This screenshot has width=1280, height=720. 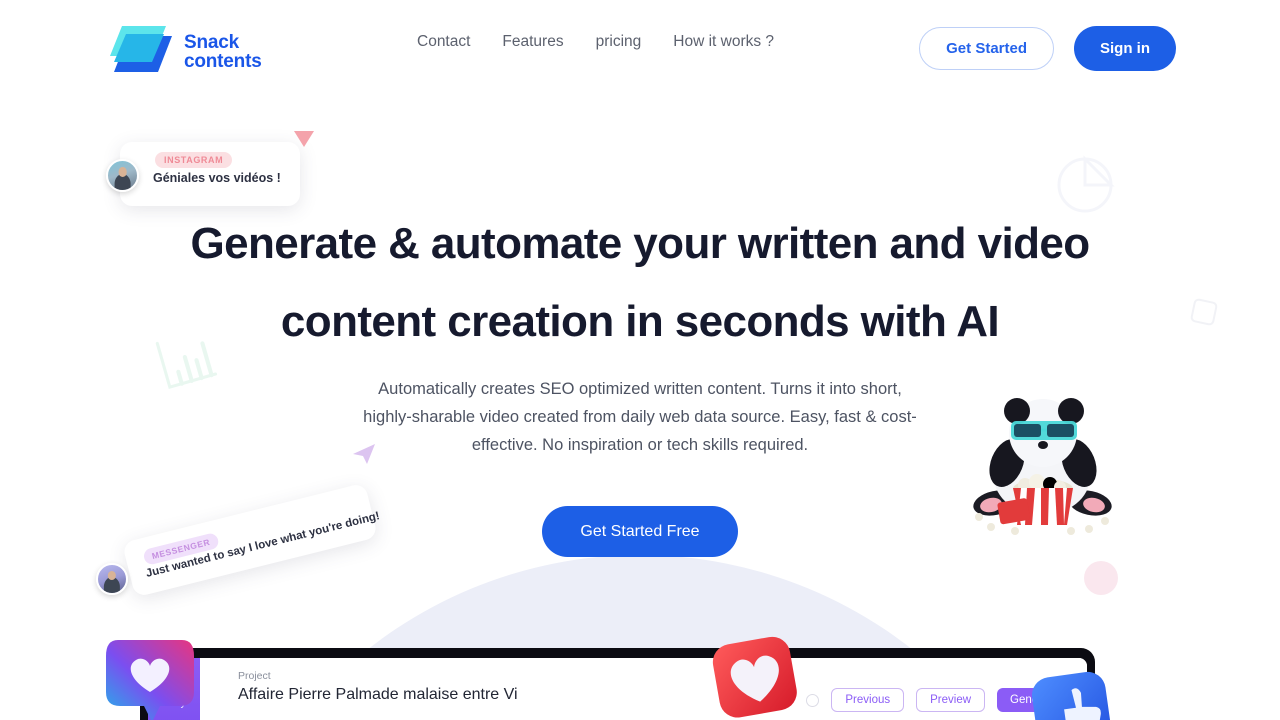 What do you see at coordinates (619, 42) in the screenshot?
I see `nav-item-pricing: pricing` at bounding box center [619, 42].